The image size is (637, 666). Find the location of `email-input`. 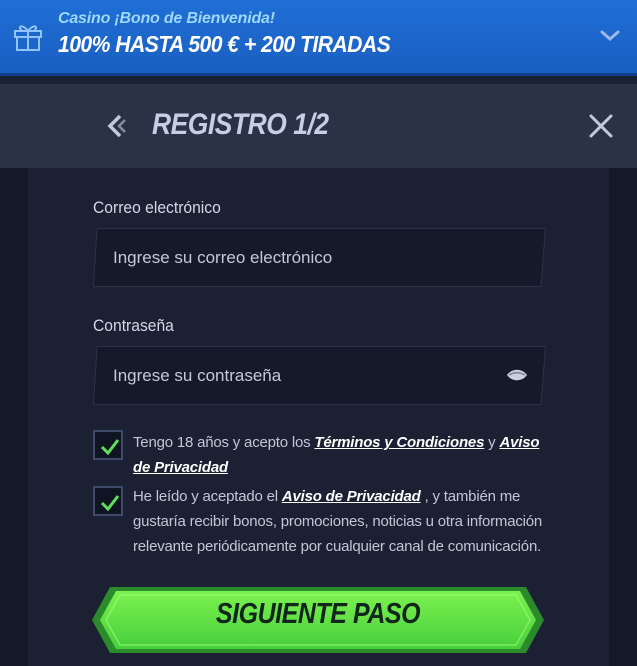

email-input is located at coordinates (303, 257).